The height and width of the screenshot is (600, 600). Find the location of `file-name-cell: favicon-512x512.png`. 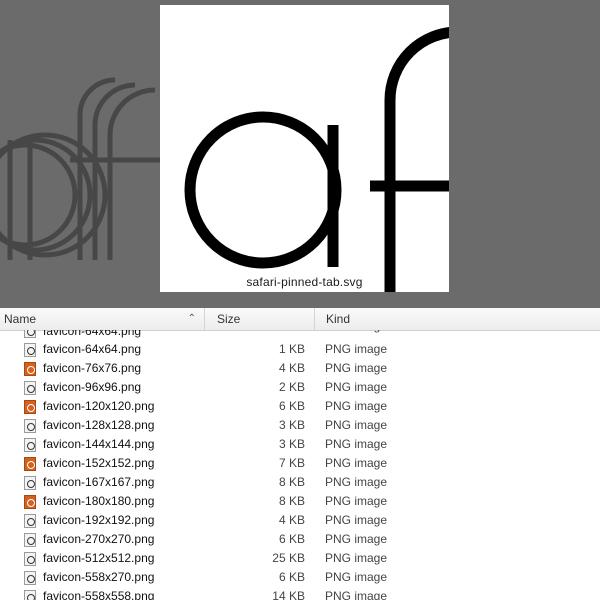

file-name-cell: favicon-512x512.png is located at coordinates (102, 558).